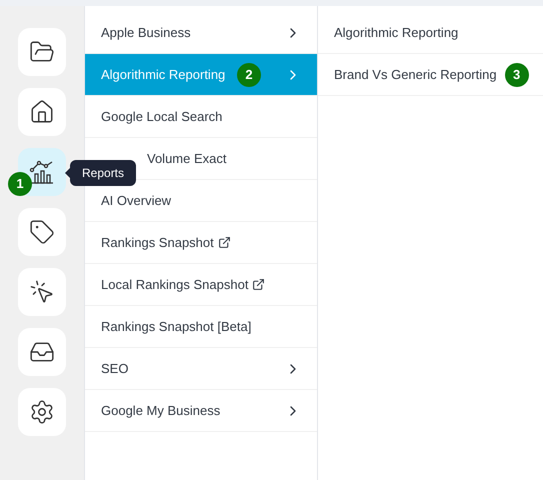 Image resolution: width=543 pixels, height=480 pixels. What do you see at coordinates (249, 74) in the screenshot?
I see `step-number: 2` at bounding box center [249, 74].